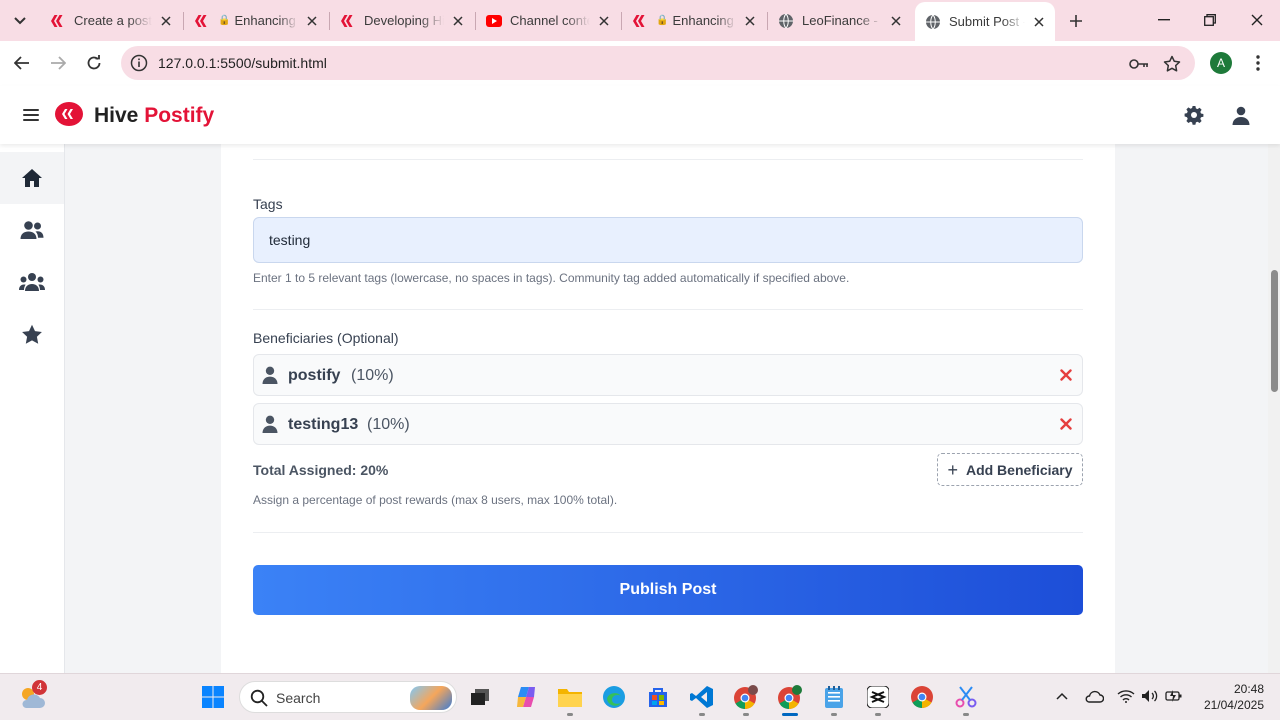  I want to click on tags-label: Tags, so click(268, 204).